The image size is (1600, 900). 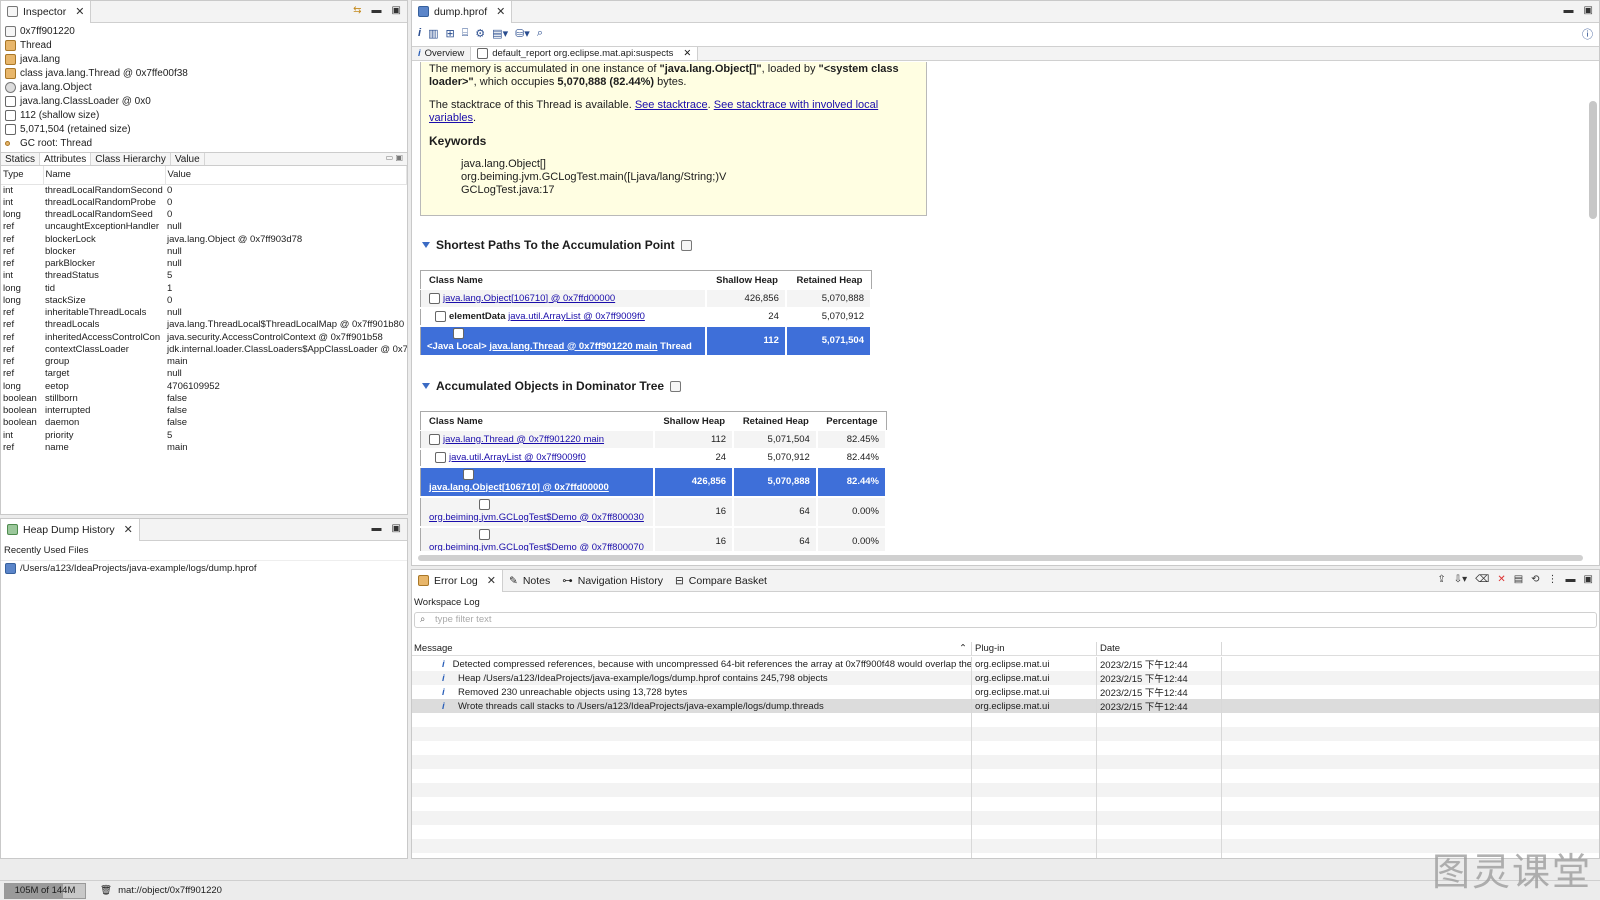 What do you see at coordinates (552, 386) in the screenshot?
I see `dominator-title: Accumulated Objects in Dominator Tree` at bounding box center [552, 386].